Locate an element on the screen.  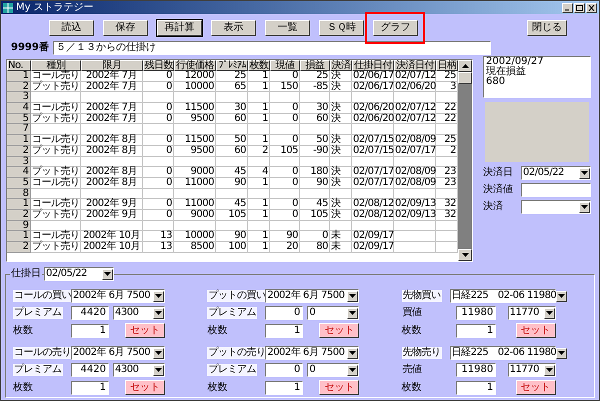
column-header: 限月 is located at coordinates (112, 65).